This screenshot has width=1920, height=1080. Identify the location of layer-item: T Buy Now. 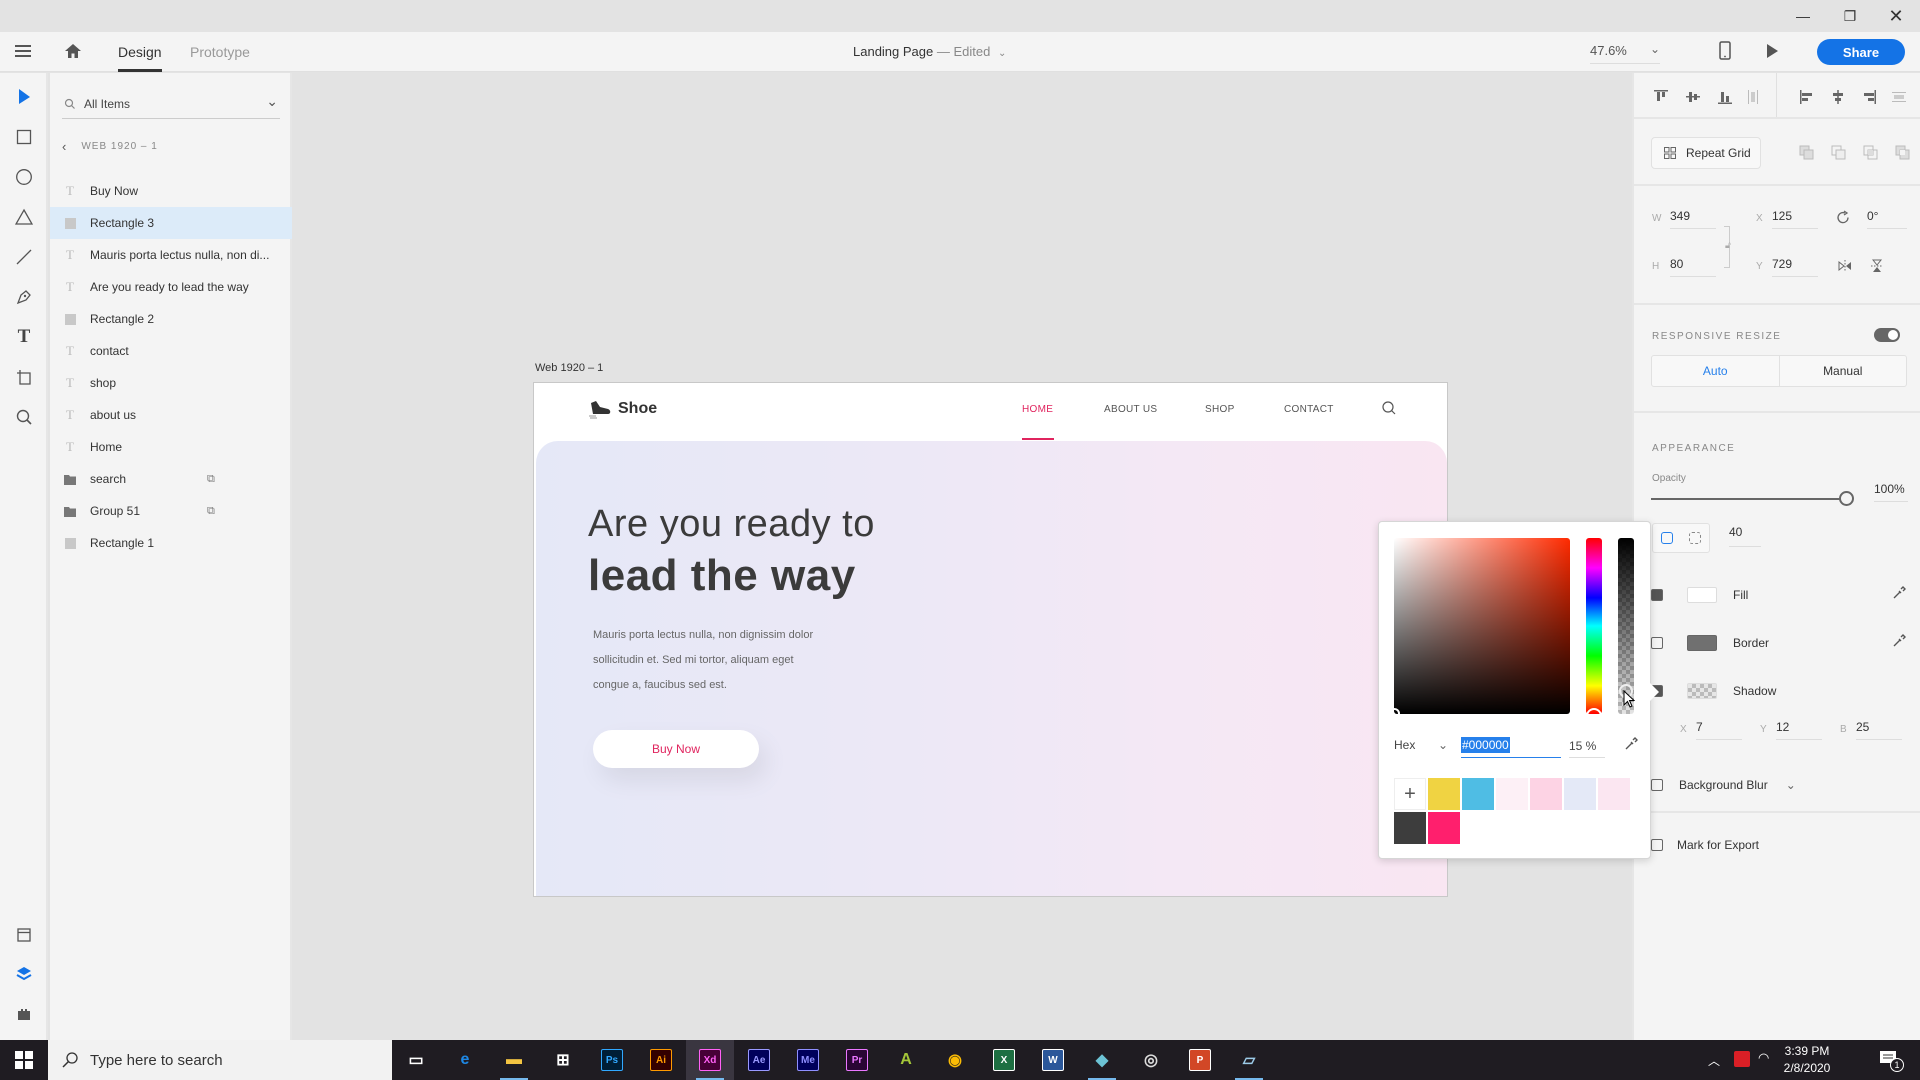
(171, 191).